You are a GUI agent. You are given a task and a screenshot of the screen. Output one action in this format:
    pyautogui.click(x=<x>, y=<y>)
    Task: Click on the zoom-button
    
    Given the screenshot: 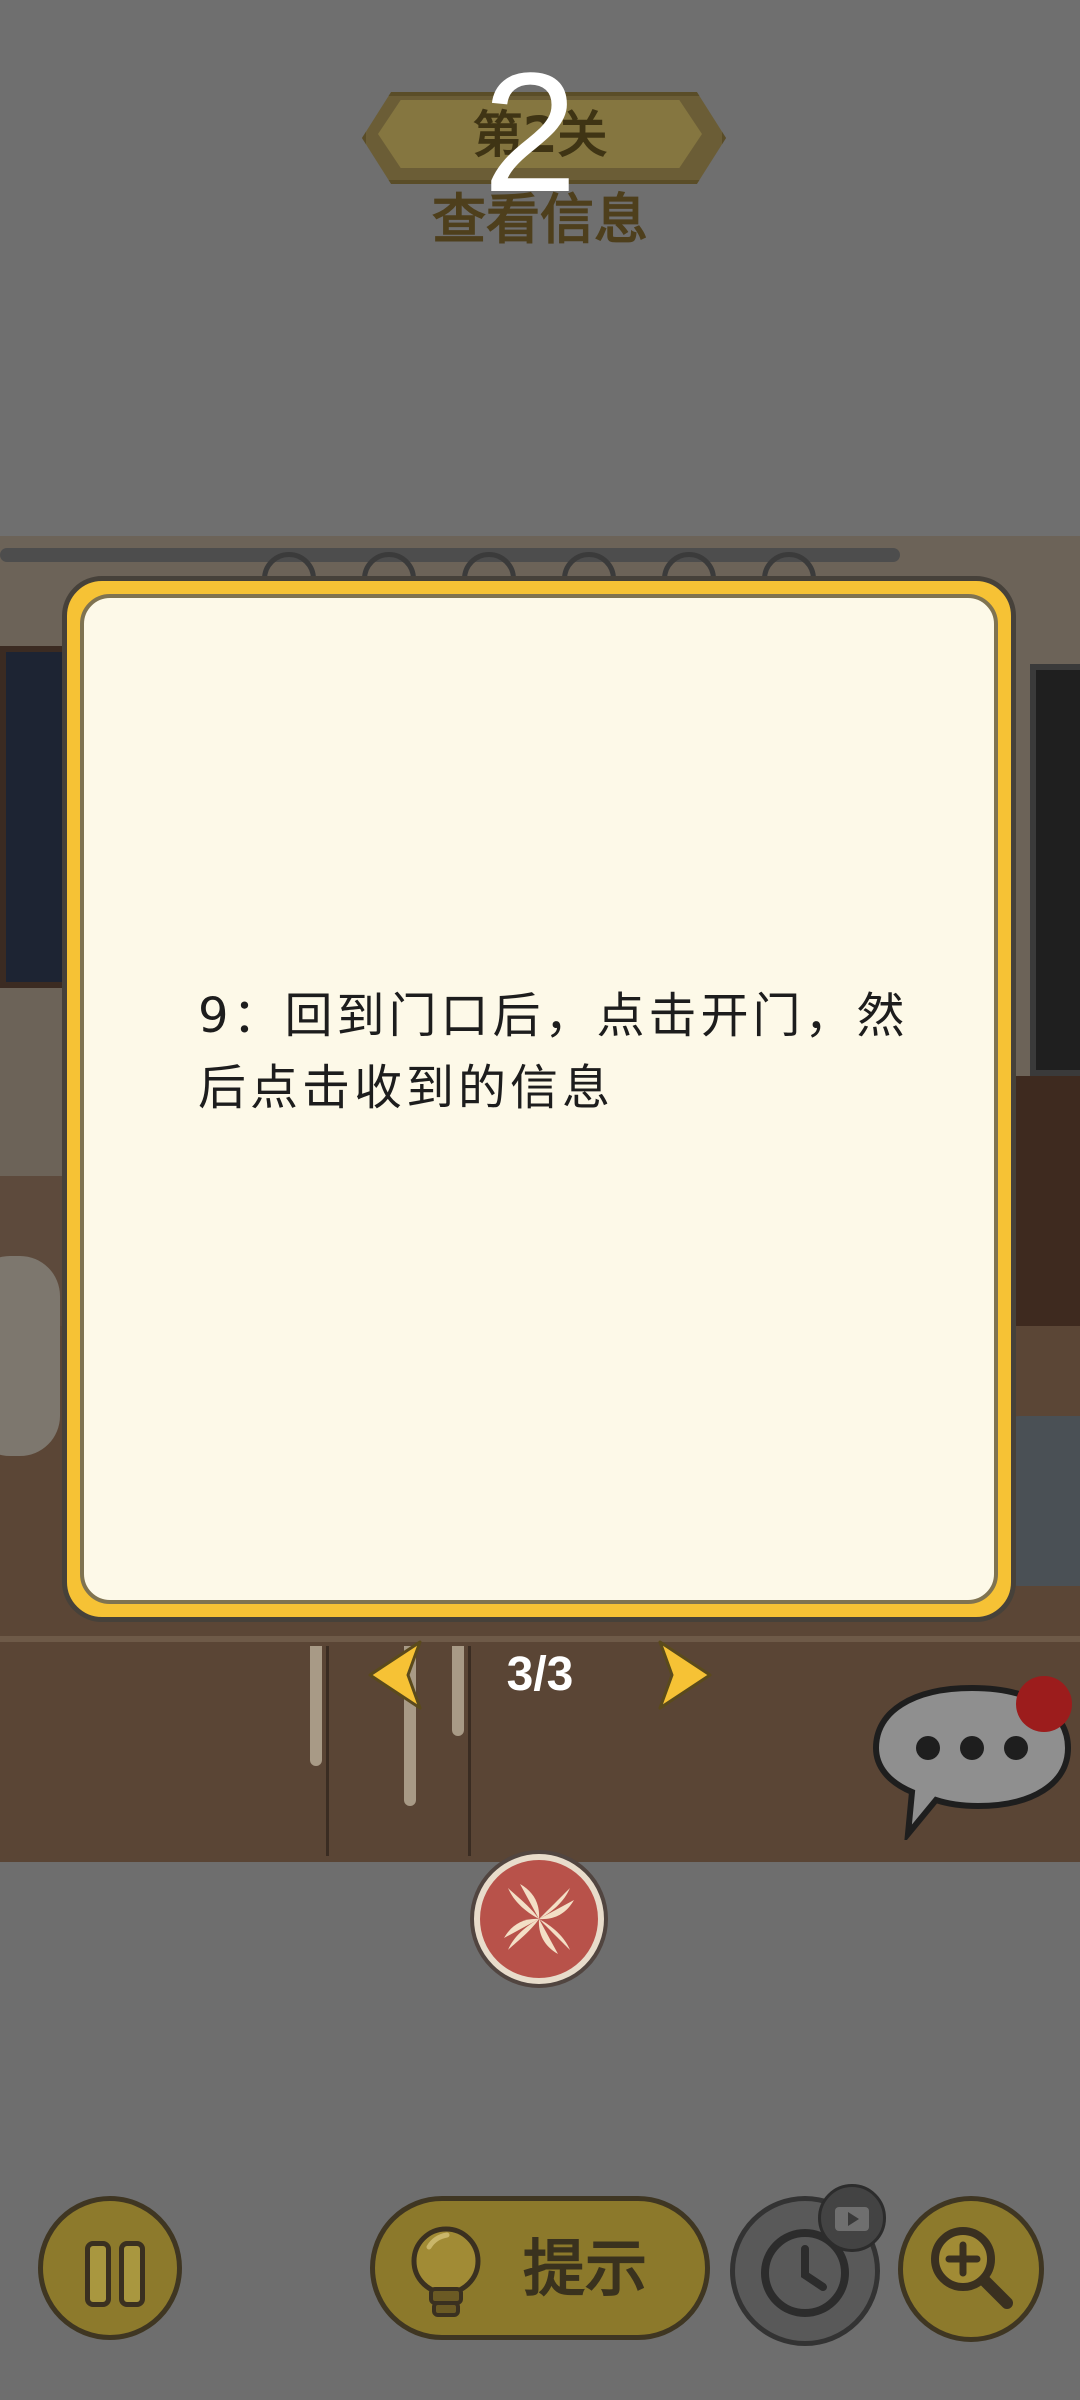 What is the action you would take?
    pyautogui.click(x=971, y=2269)
    